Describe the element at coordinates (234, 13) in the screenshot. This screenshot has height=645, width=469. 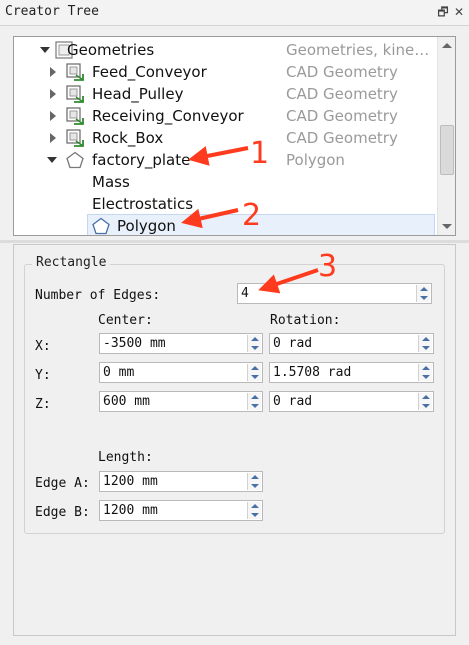
I see `panel-title-bar: Creator Tree 🗗 ✕` at that location.